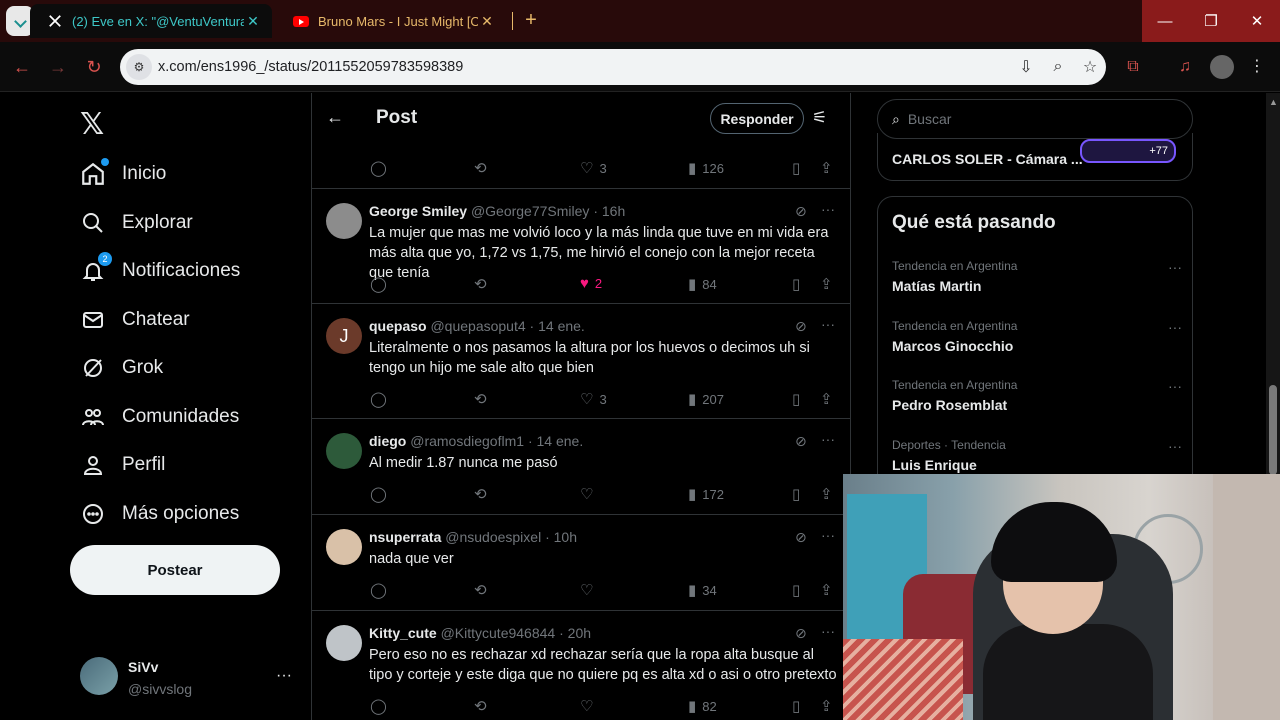 This screenshot has width=1280, height=720. What do you see at coordinates (159, 514) in the screenshot?
I see `sidebar-item-mas-opciones: Más opciones` at bounding box center [159, 514].